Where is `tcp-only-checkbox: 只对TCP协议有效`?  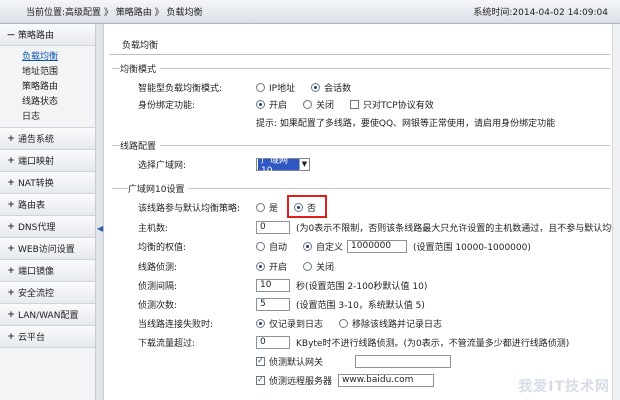 tcp-only-checkbox: 只对TCP协议有效 is located at coordinates (392, 104).